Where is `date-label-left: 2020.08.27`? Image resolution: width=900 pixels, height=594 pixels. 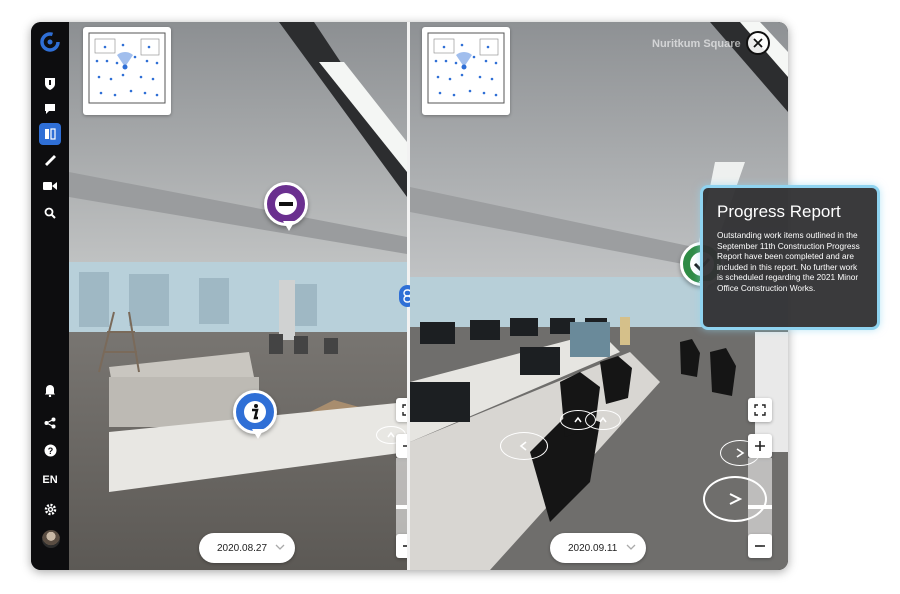
date-label-left: 2020.08.27 is located at coordinates (242, 548).